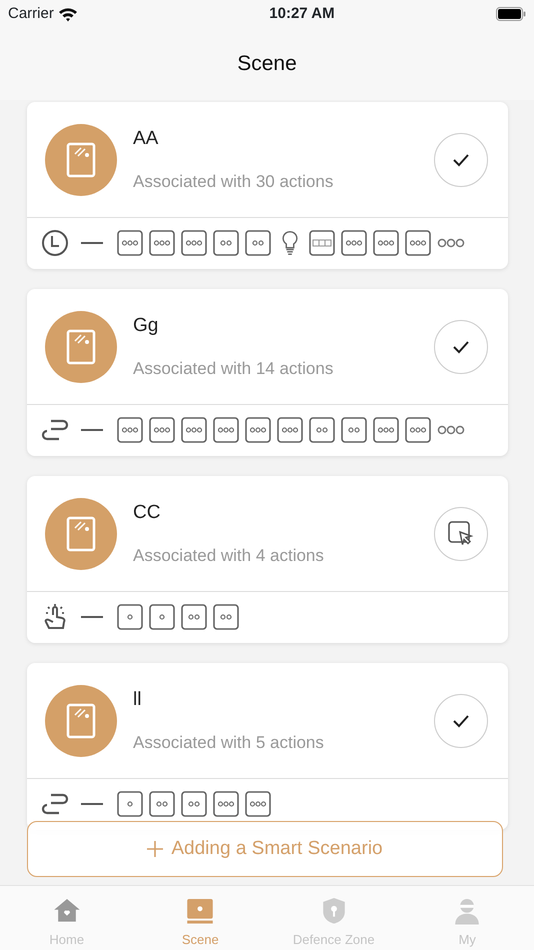 The width and height of the screenshot is (534, 950). I want to click on cursor-icon, so click(461, 533).